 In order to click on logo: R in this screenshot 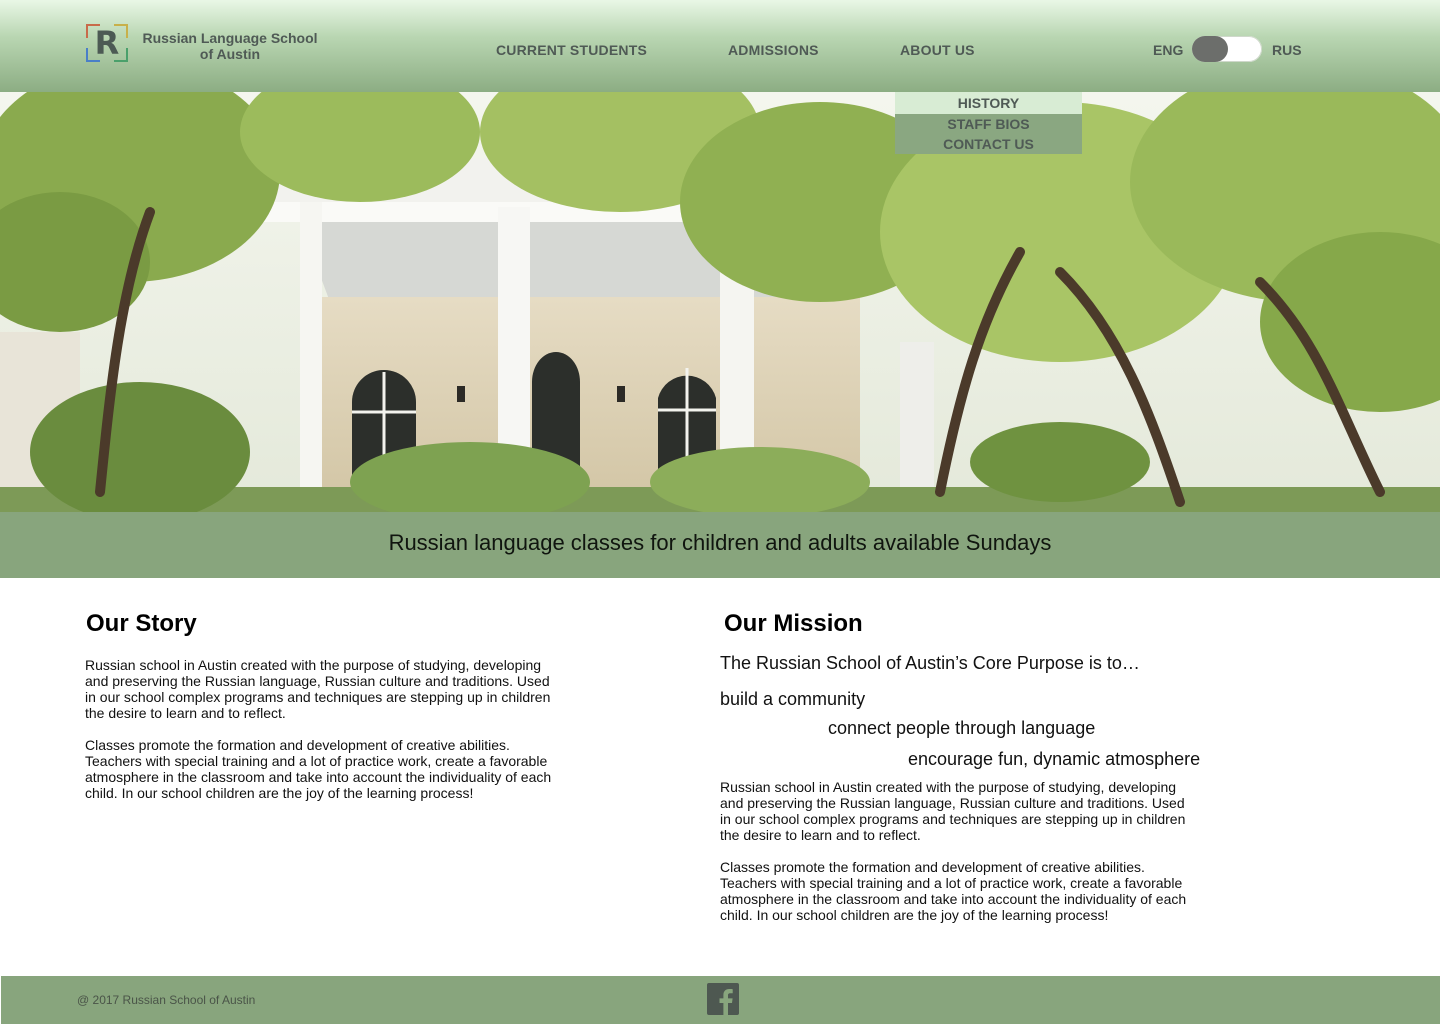, I will do `click(107, 43)`.